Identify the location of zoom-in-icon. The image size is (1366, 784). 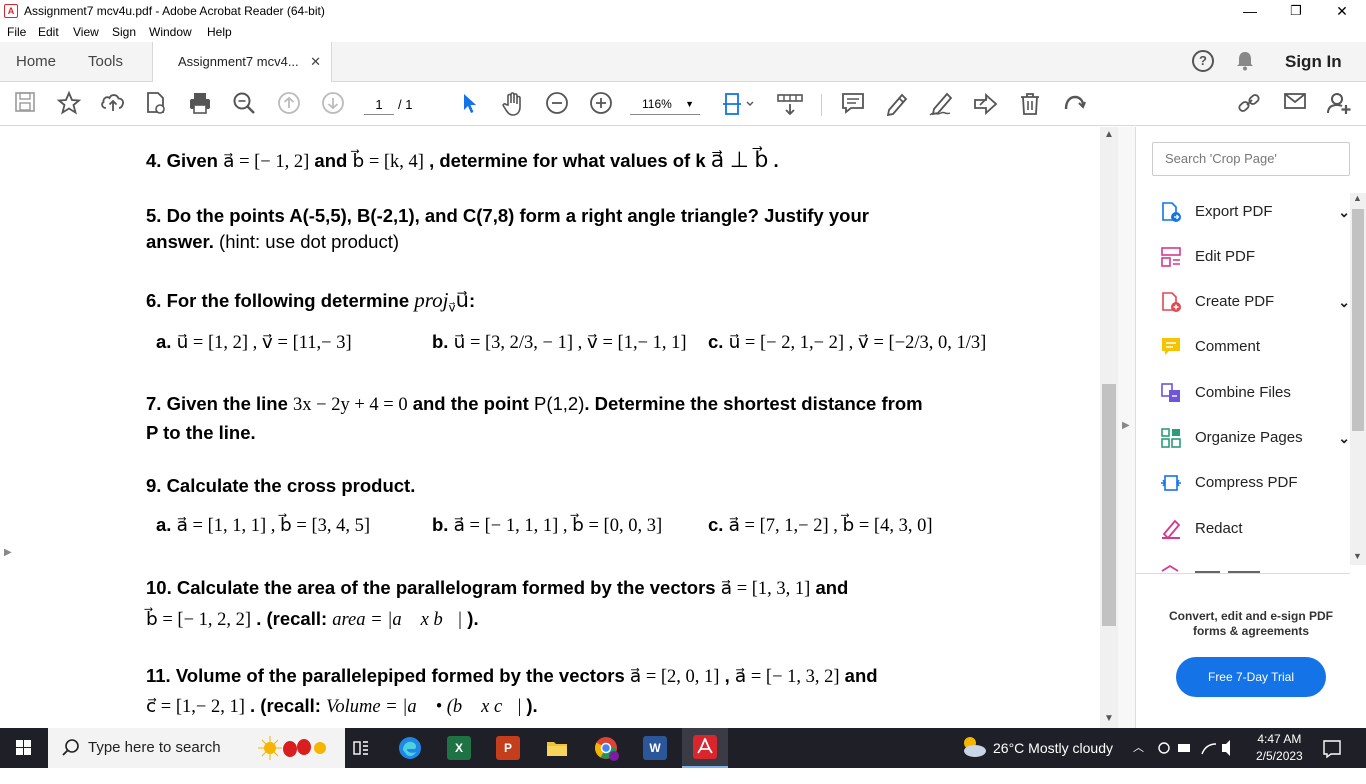
(601, 104).